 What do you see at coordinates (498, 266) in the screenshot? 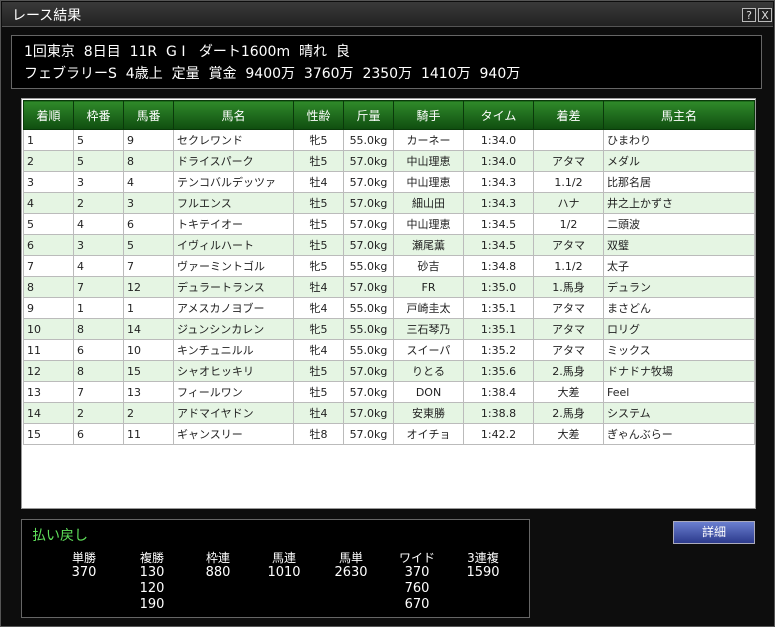
I see `table-cell: 1:34.8` at bounding box center [498, 266].